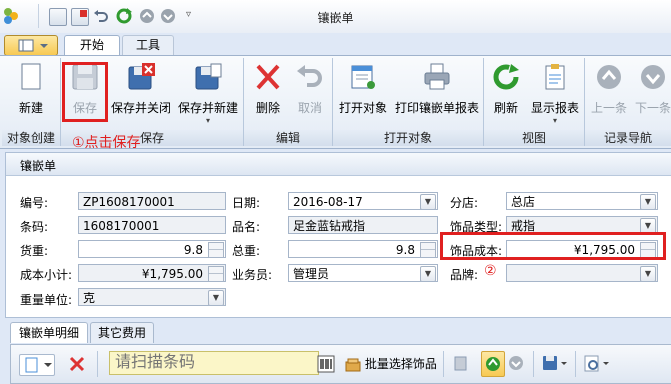 This screenshot has height=384, width=671. What do you see at coordinates (85, 92) in the screenshot?
I see `annotation-box-save` at bounding box center [85, 92].